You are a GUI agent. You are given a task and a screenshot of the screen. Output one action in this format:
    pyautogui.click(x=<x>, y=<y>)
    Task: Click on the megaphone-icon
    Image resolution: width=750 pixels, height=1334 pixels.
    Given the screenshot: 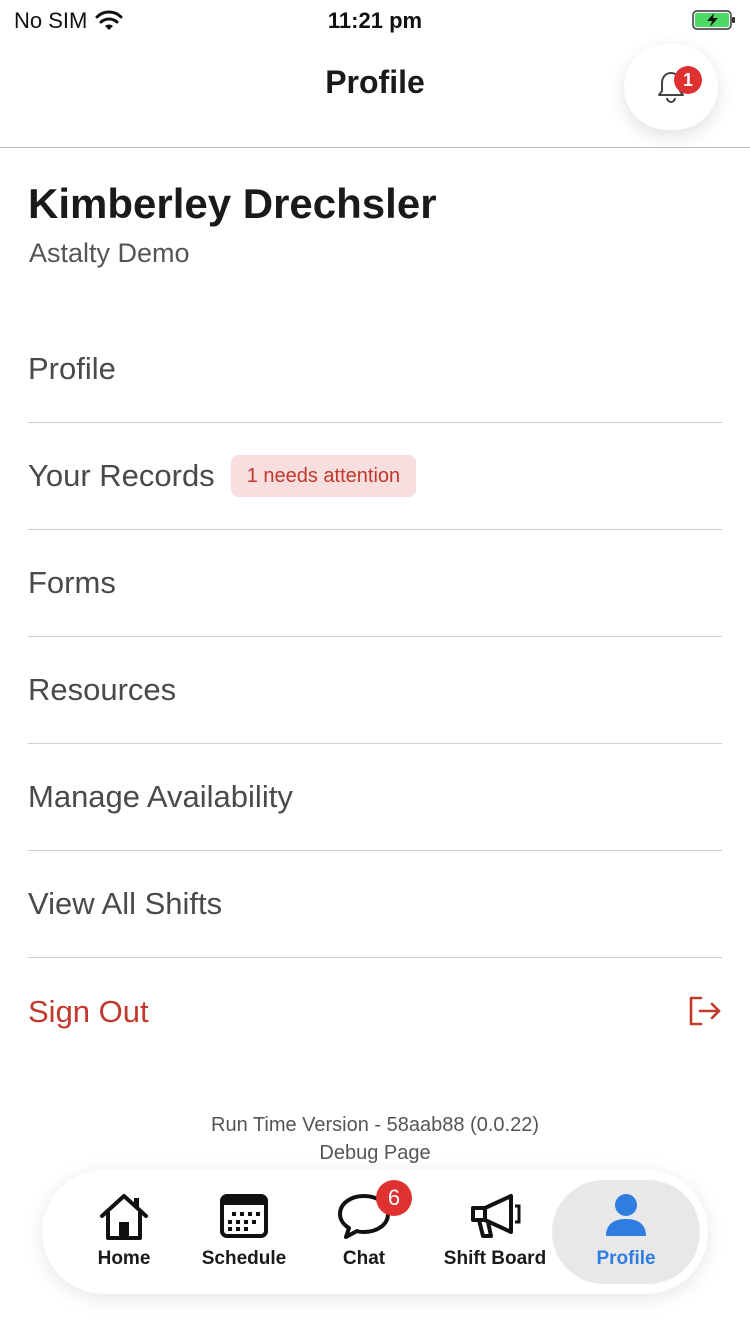 What is the action you would take?
    pyautogui.click(x=496, y=1216)
    